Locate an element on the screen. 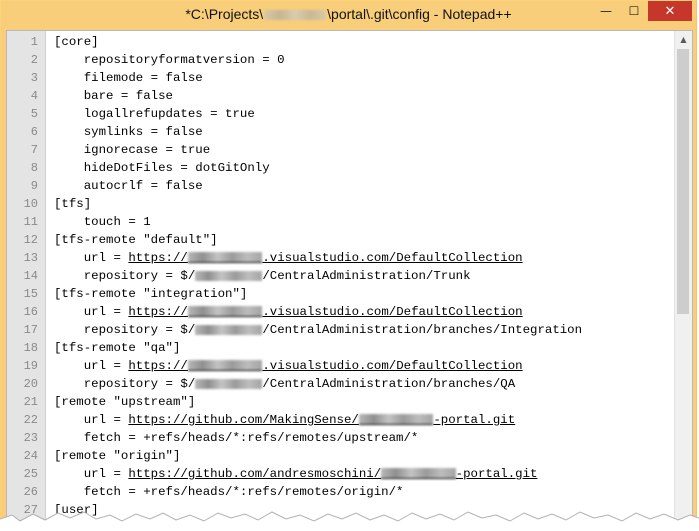  editor-line: 5 logallrefupdates = true is located at coordinates (340, 114).